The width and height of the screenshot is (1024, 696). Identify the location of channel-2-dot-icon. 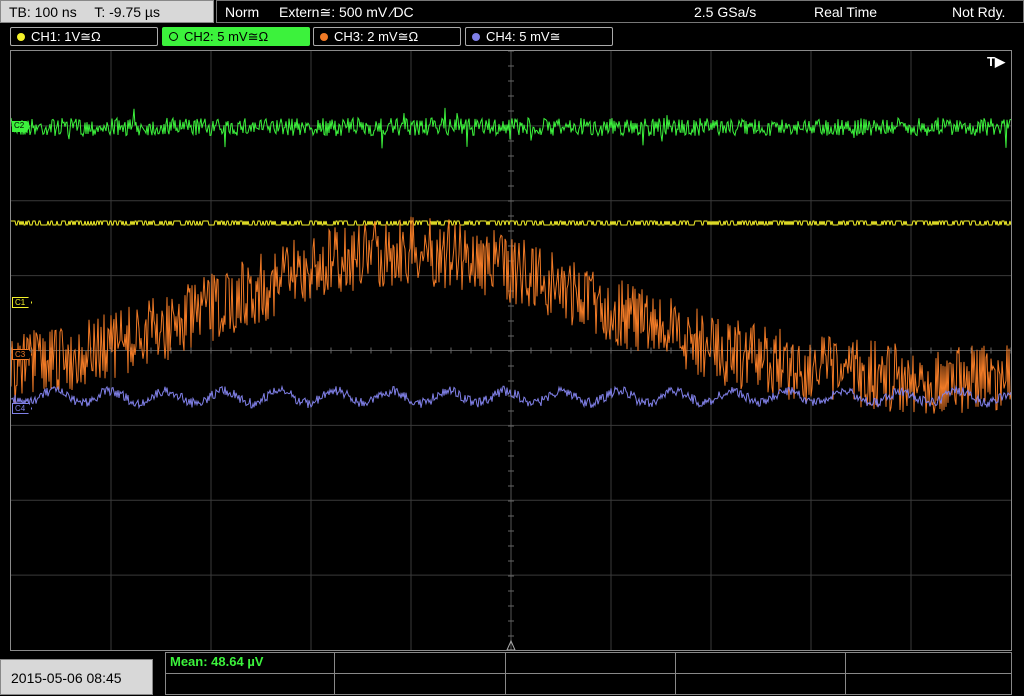
(173, 36).